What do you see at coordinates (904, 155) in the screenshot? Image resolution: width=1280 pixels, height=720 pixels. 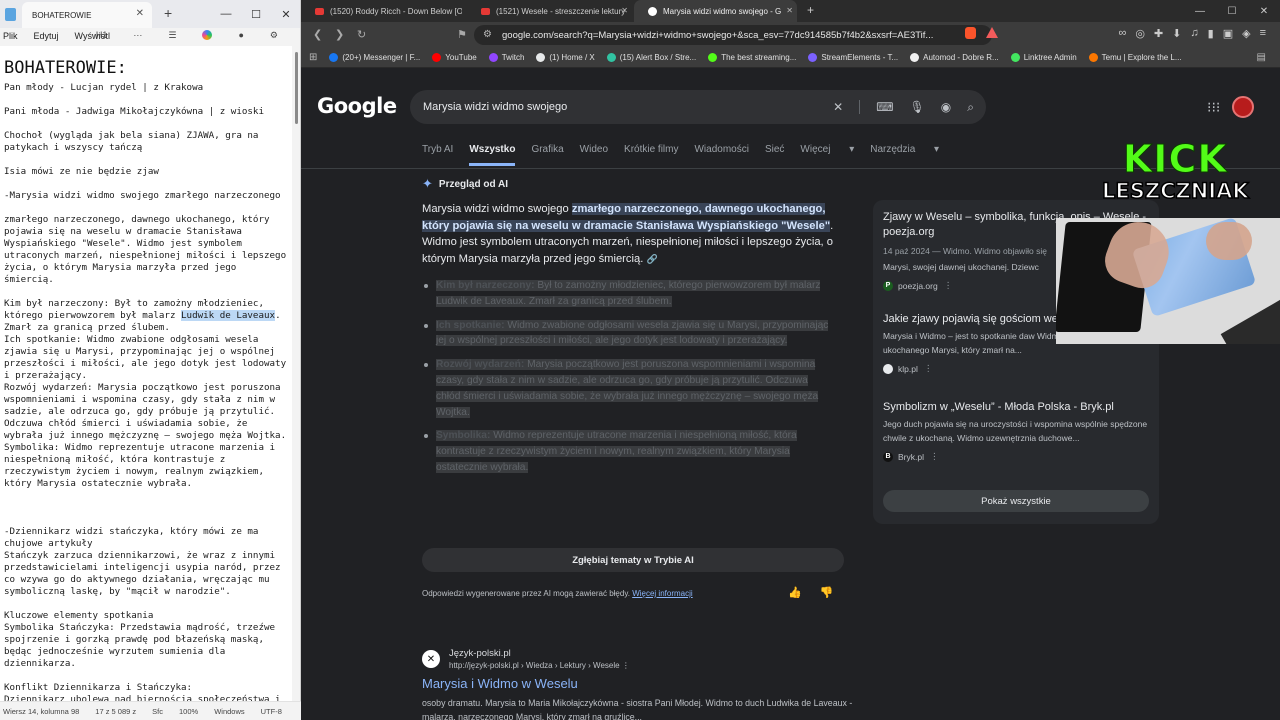 I see `tab-tools: Narzędzia ▾` at bounding box center [904, 155].